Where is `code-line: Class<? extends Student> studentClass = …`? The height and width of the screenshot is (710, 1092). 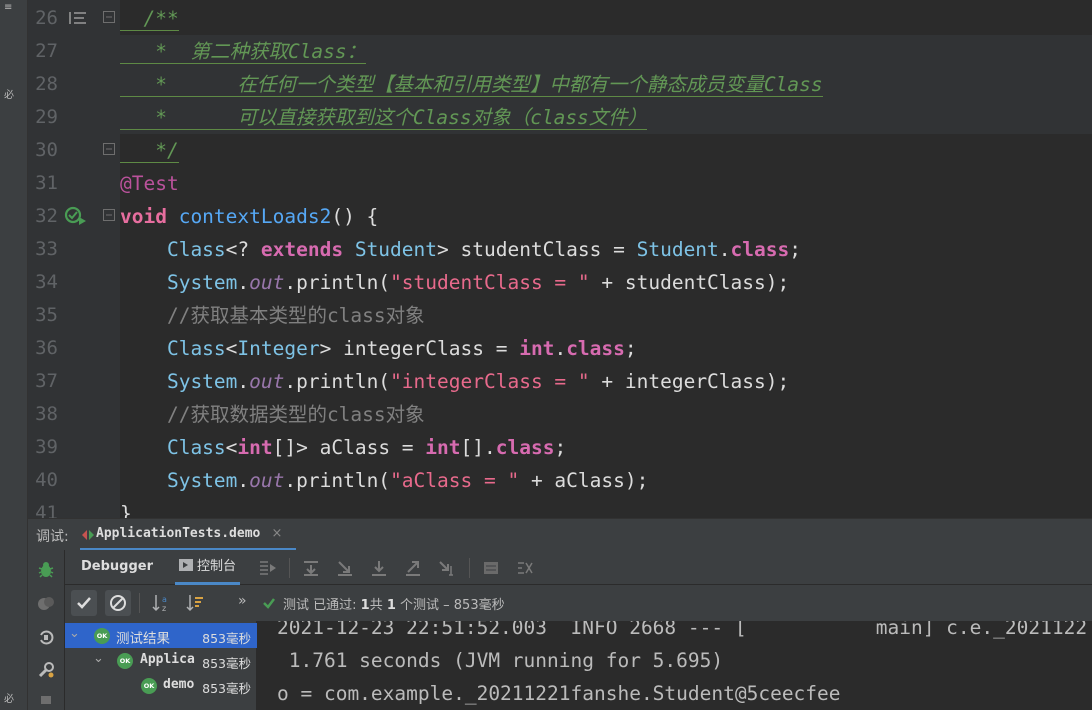
code-line: Class<? extends Student> studentClass = … is located at coordinates (460, 249).